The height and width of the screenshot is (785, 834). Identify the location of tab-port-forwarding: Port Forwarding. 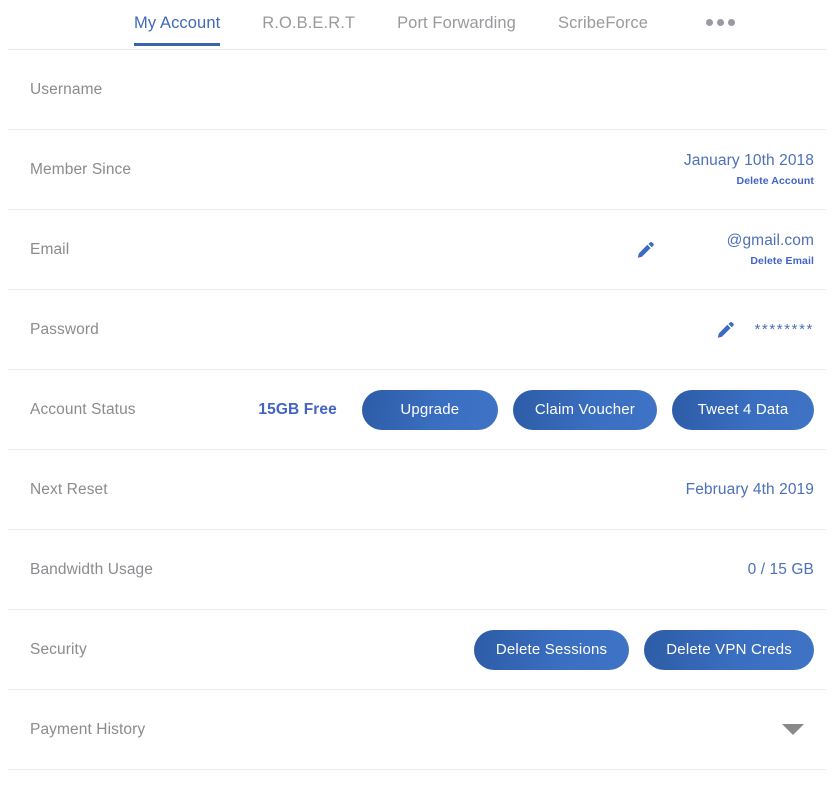
(456, 30).